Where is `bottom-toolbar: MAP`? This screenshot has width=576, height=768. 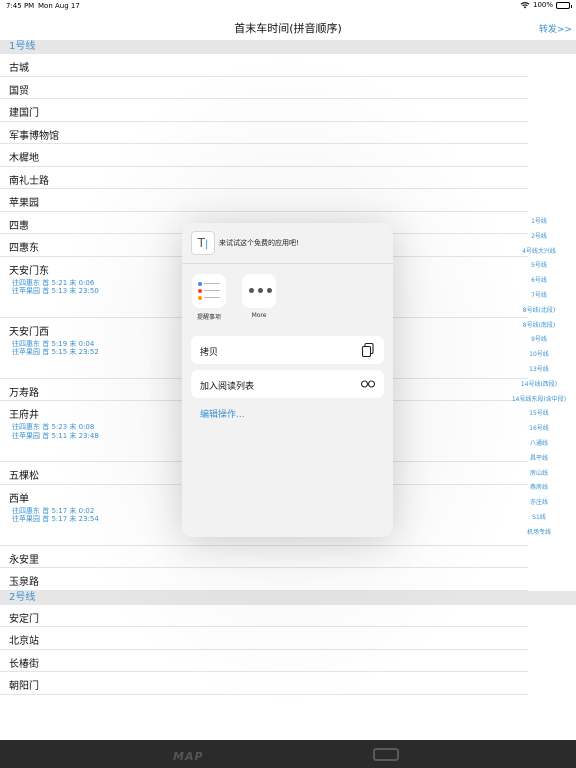 bottom-toolbar: MAP is located at coordinates (288, 754).